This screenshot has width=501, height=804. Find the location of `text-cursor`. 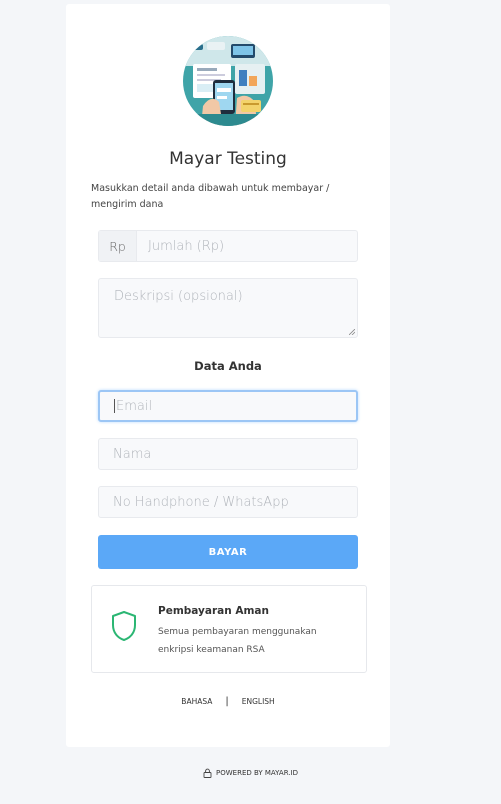

text-cursor is located at coordinates (114, 406).